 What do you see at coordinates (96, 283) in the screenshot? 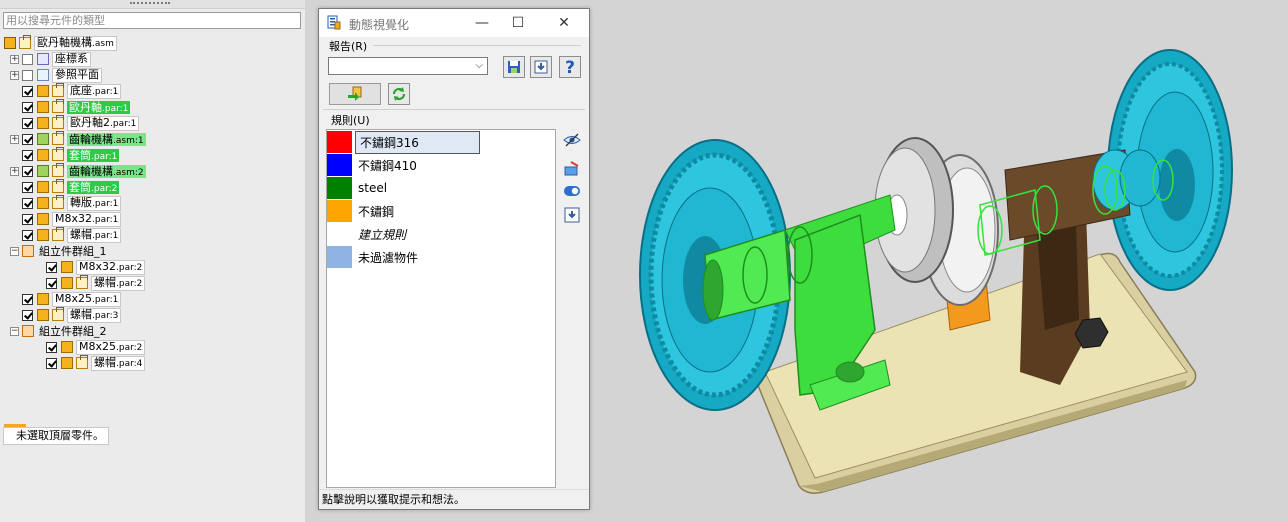
I see `tree-item-part: 螺帽.par:2` at bounding box center [96, 283].